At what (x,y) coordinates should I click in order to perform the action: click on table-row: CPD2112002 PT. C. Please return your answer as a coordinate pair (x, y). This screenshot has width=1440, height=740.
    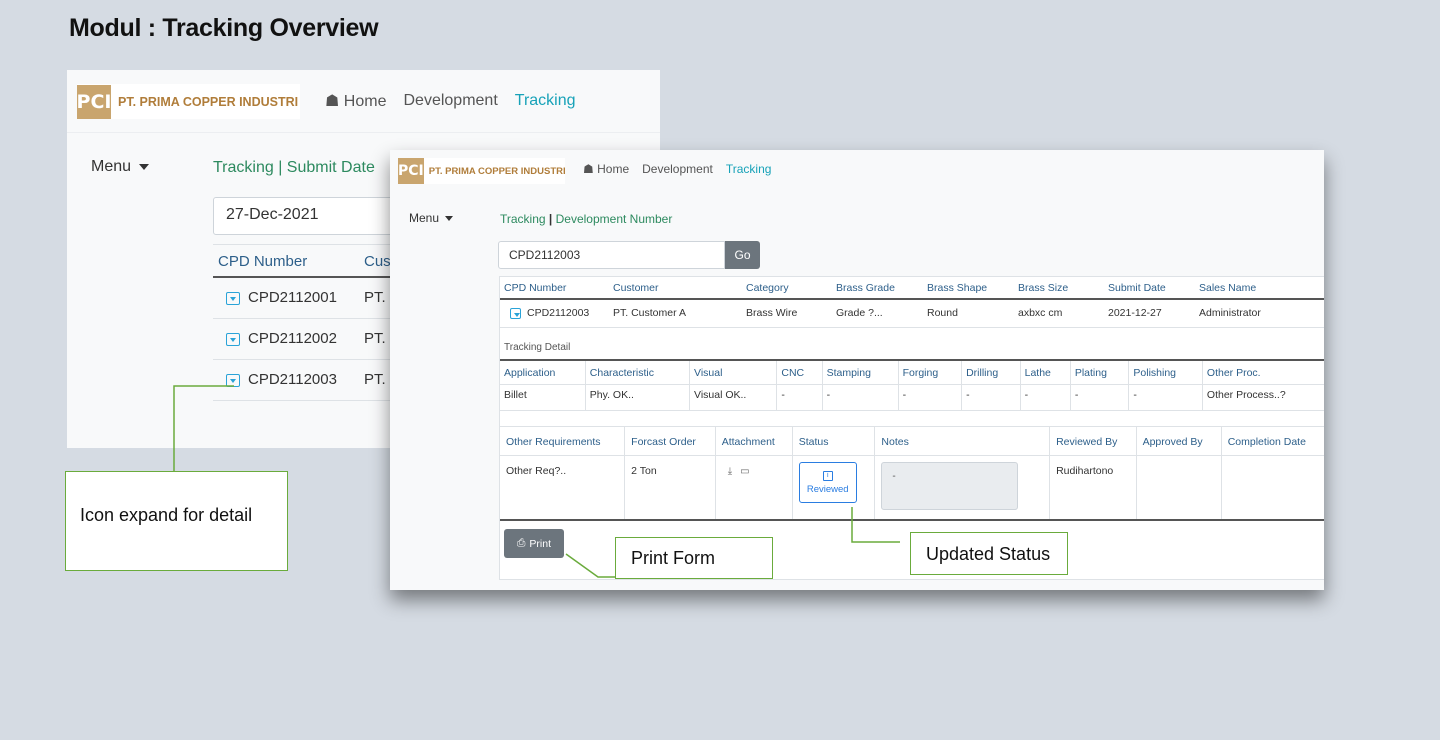
    Looking at the image, I should click on (309, 339).